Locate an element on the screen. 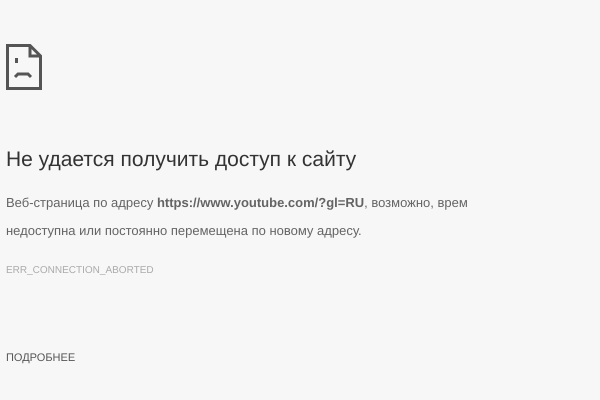 The width and height of the screenshot is (600, 400). error-code: ERR_CONNECTION_ABORTED is located at coordinates (80, 271).